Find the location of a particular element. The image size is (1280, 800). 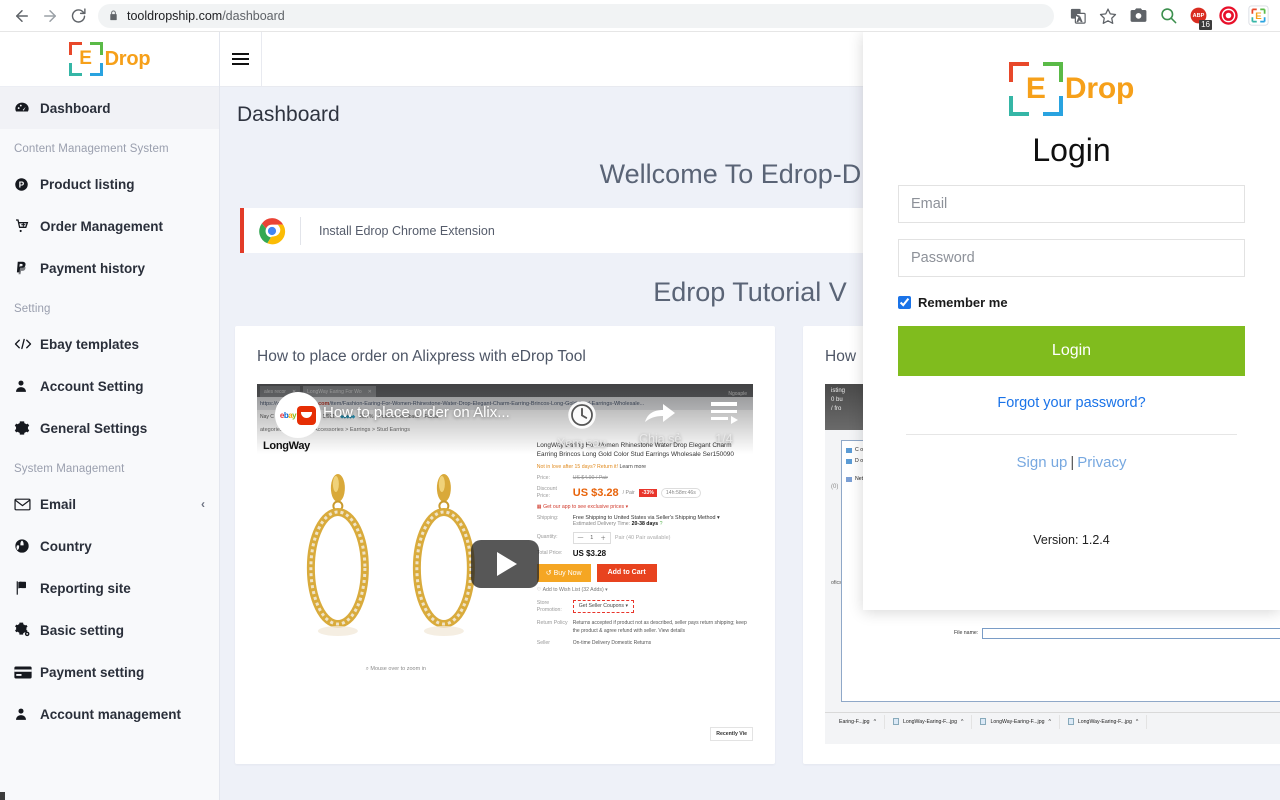

logo-text: Drop is located at coordinates (1099, 88).